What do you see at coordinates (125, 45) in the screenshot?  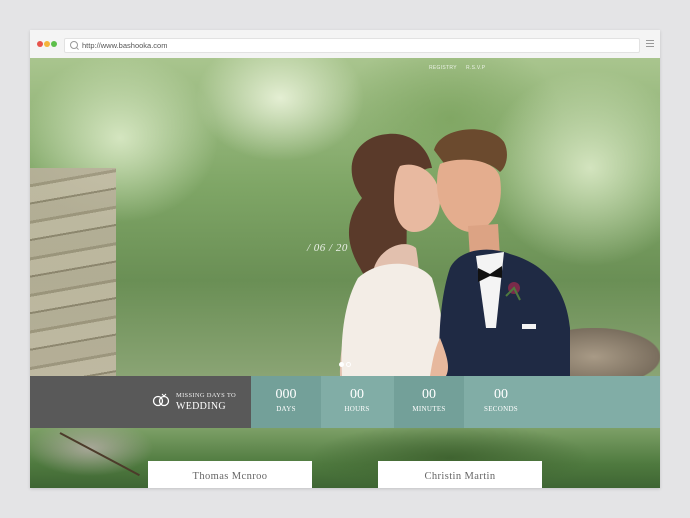 I see `url-text: http://www.bashooka.com` at bounding box center [125, 45].